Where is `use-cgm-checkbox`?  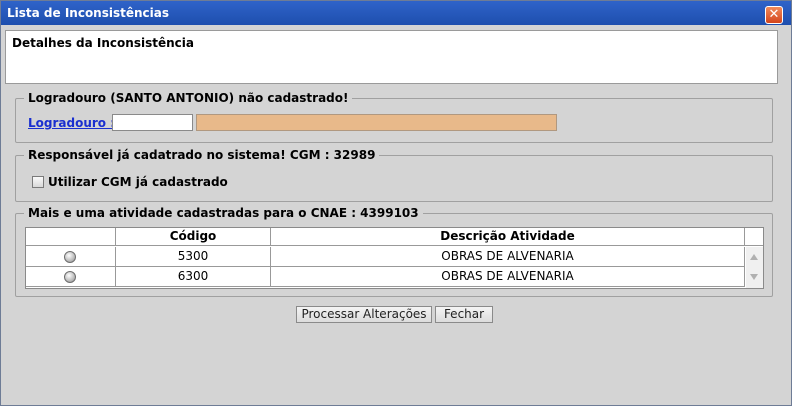
use-cgm-checkbox is located at coordinates (38, 182).